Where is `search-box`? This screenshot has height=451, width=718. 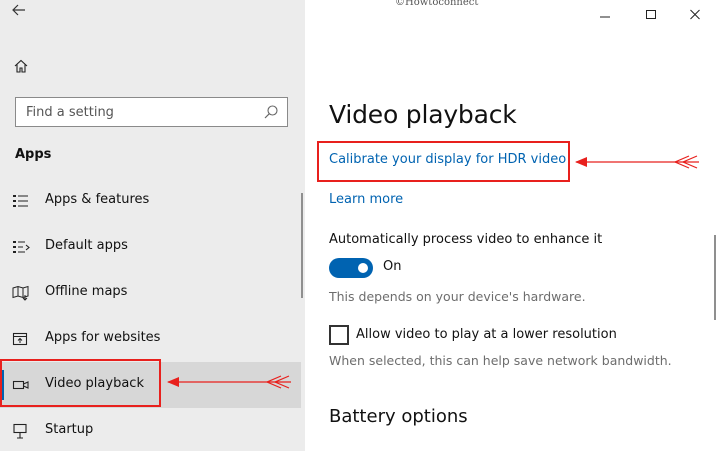
search-box is located at coordinates (151, 112).